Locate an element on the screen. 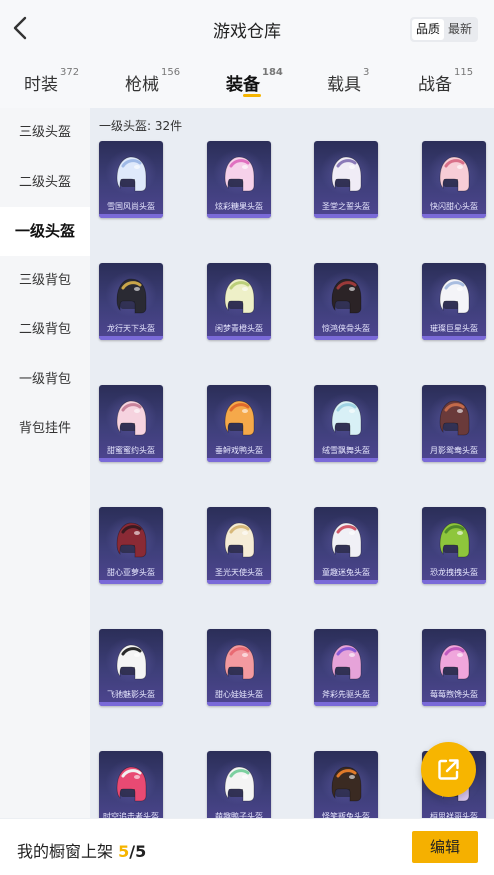 The width and height of the screenshot is (494, 875). tab-equipment: 装备184 is located at coordinates (254, 81).